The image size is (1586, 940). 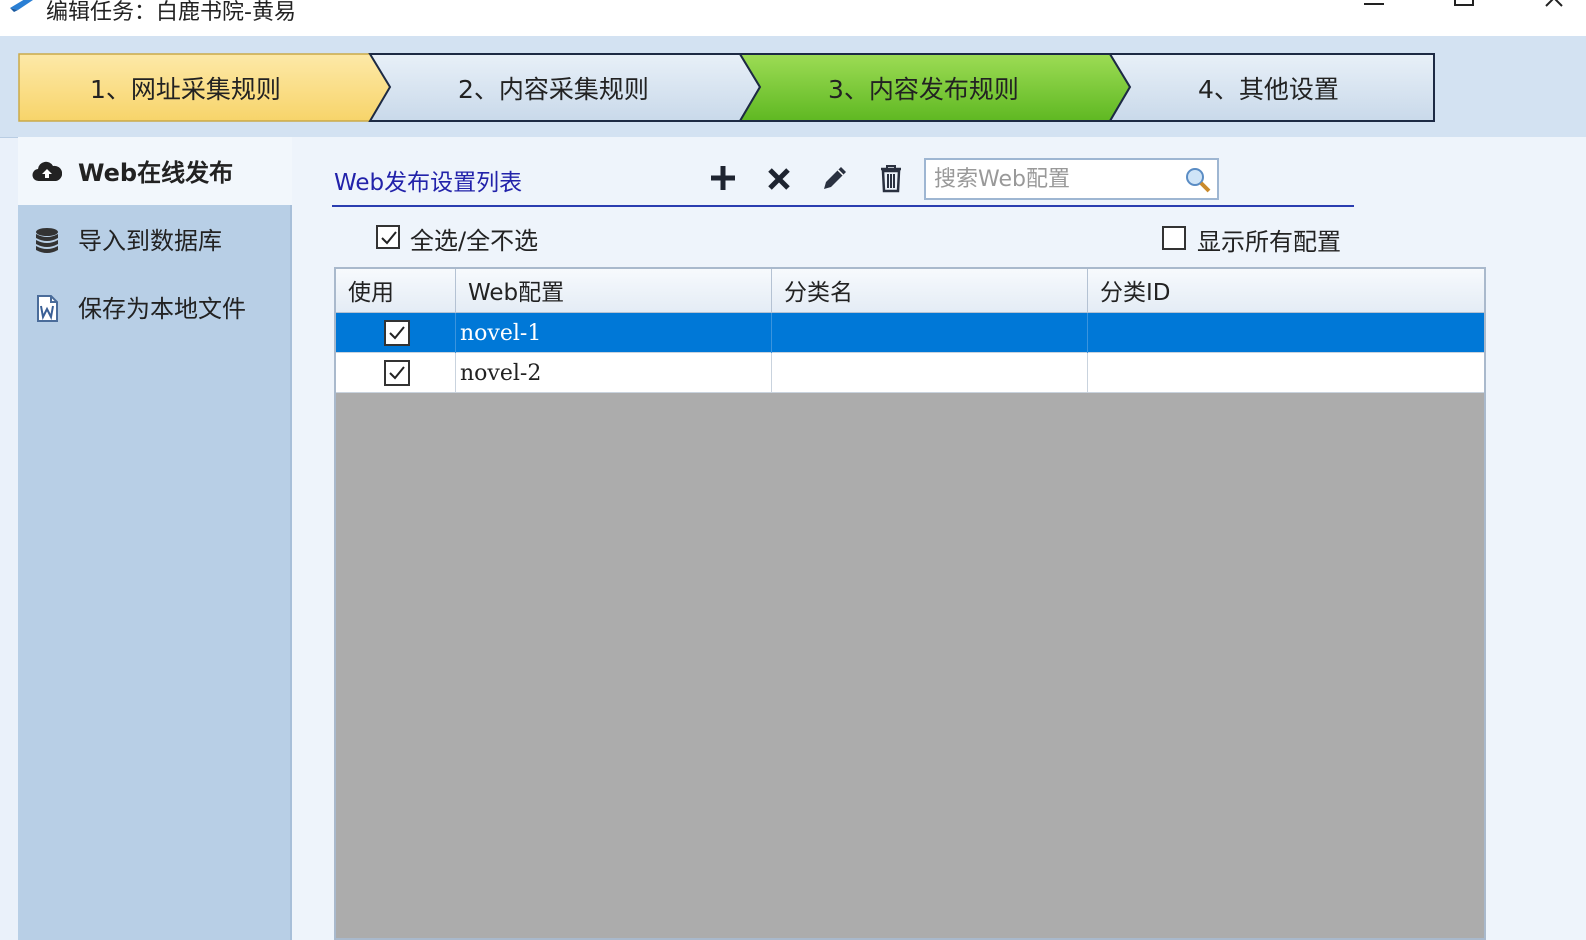 What do you see at coordinates (21, 6) in the screenshot?
I see `app-icon` at bounding box center [21, 6].